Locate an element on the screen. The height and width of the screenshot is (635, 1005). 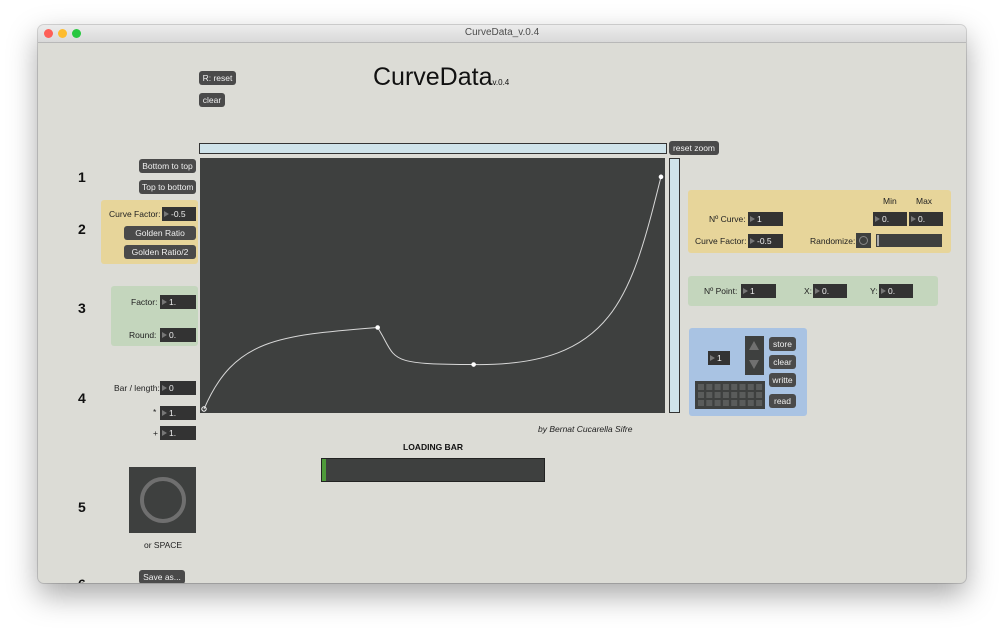
n-curve-number: 1 is located at coordinates (765, 219).